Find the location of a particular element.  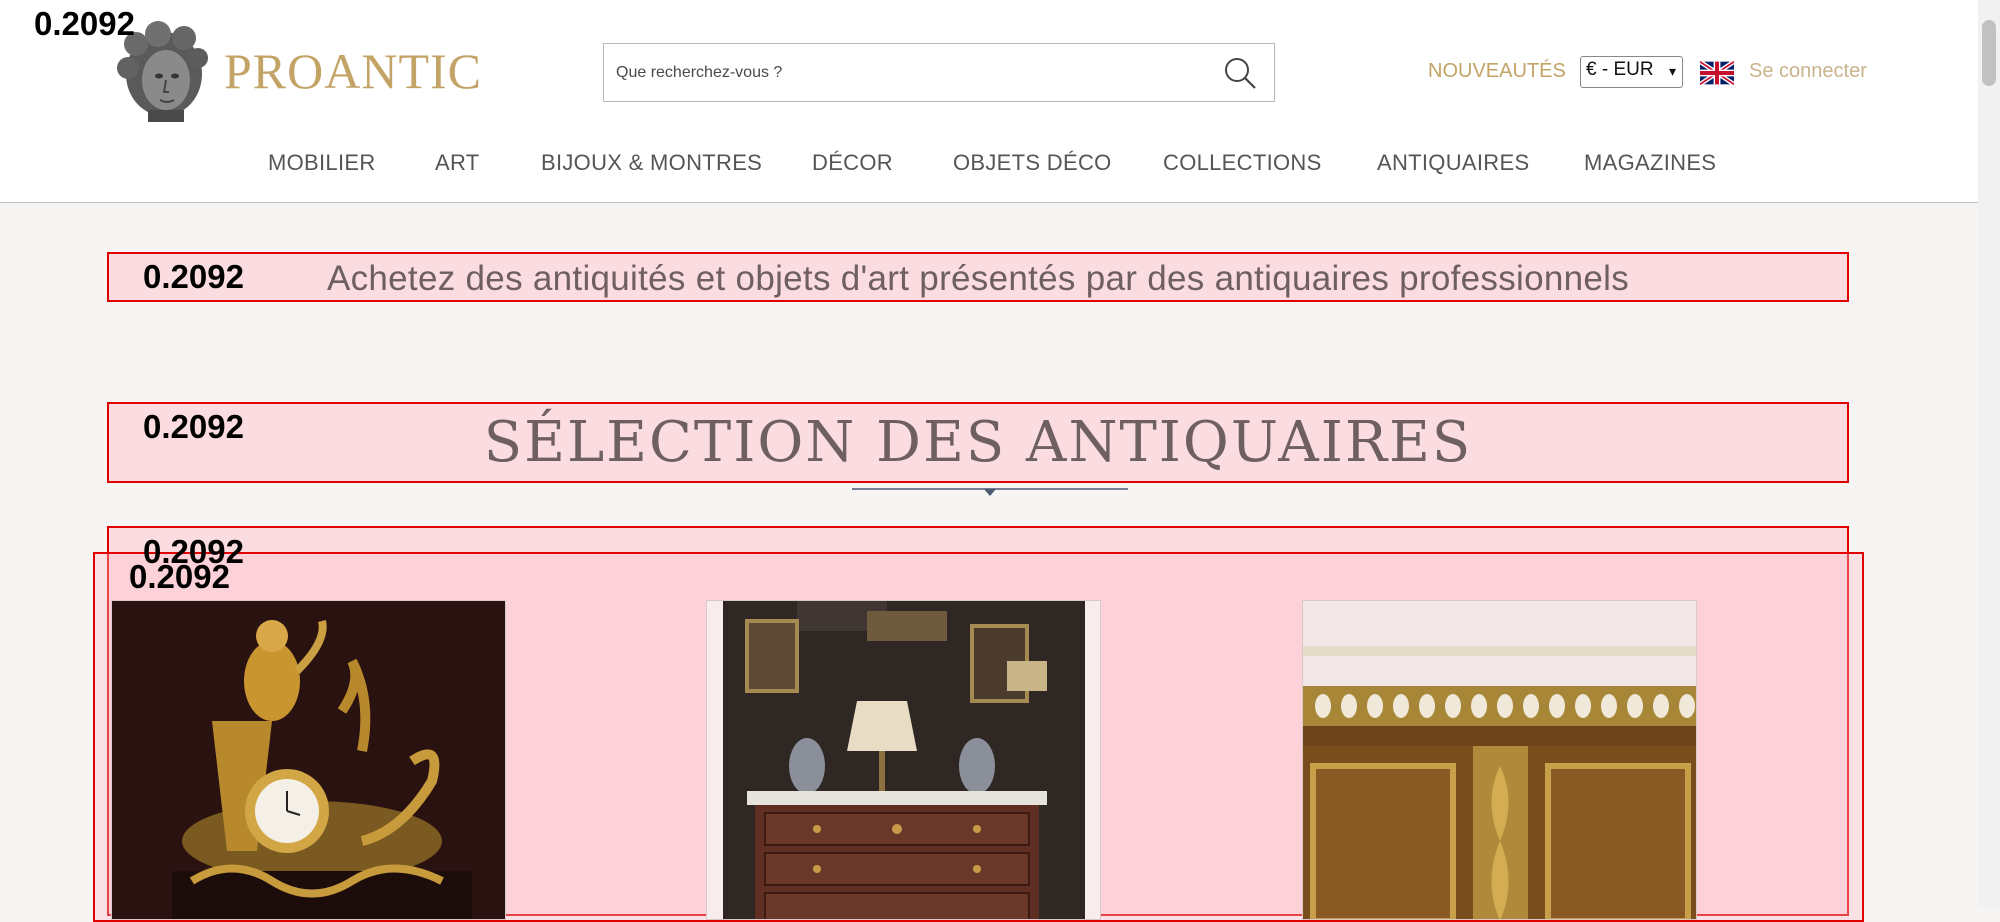

nav-item-antiquaires: ANTIQUAIRES is located at coordinates (1453, 163).